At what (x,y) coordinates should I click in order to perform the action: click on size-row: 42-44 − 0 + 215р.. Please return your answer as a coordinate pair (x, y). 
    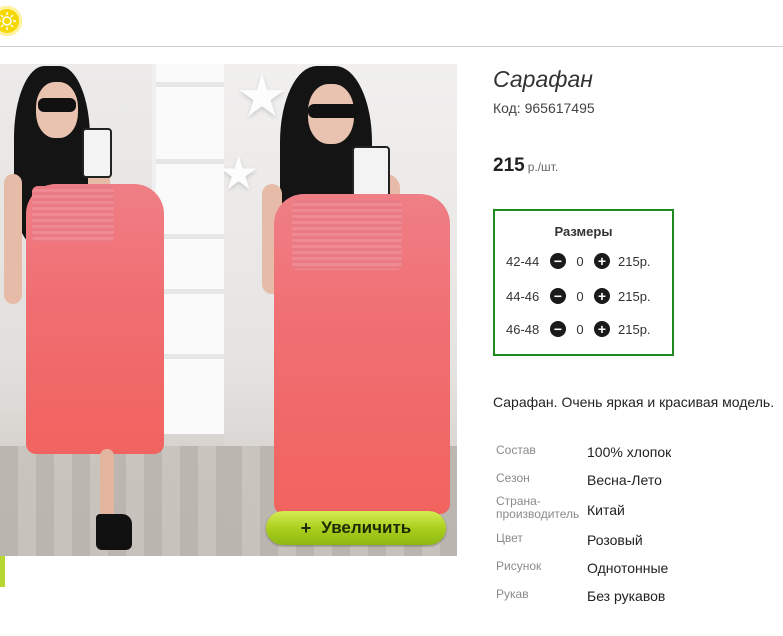
    Looking at the image, I should click on (578, 261).